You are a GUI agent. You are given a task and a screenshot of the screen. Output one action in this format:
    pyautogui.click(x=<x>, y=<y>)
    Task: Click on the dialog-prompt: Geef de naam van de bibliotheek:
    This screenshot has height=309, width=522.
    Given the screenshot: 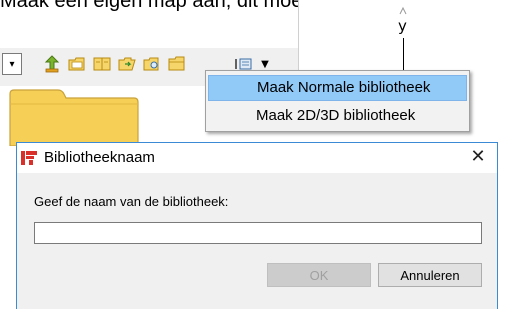 What is the action you would take?
    pyautogui.click(x=131, y=201)
    